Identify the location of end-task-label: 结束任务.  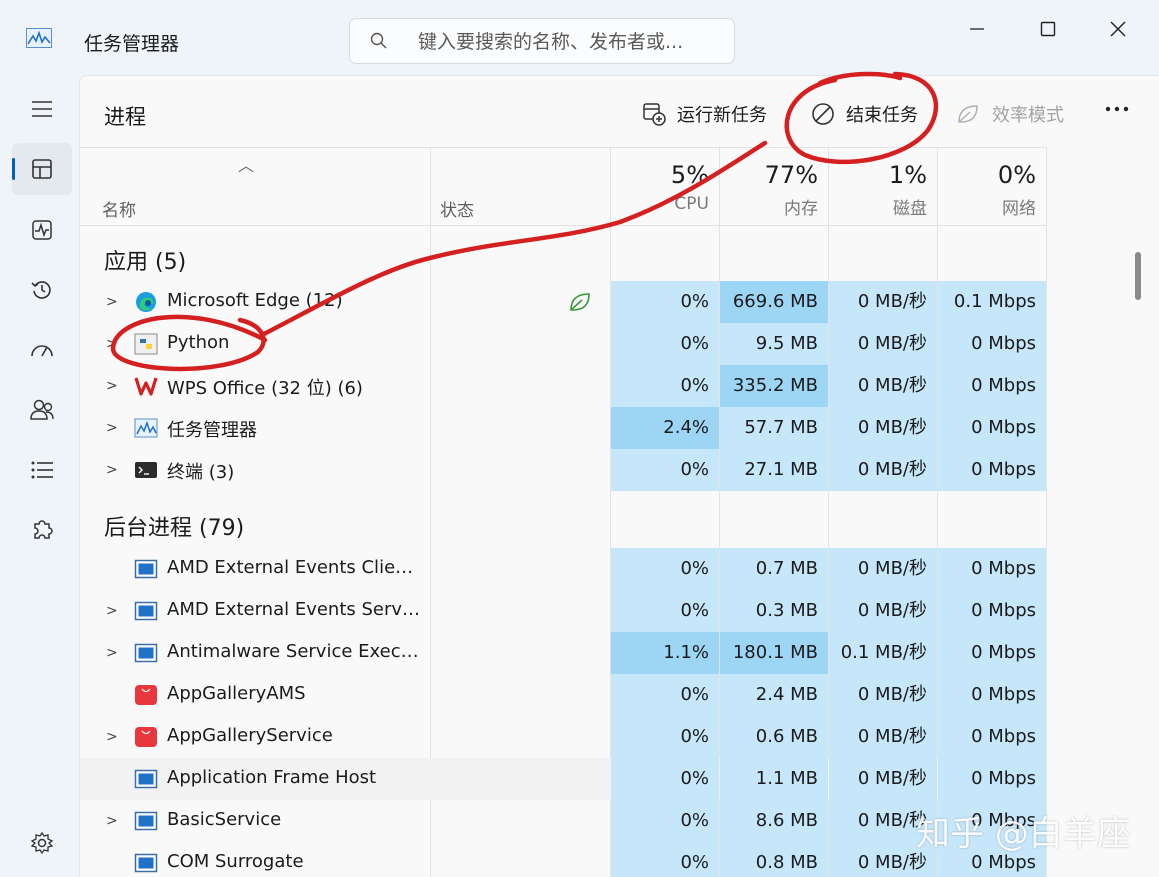
(882, 115).